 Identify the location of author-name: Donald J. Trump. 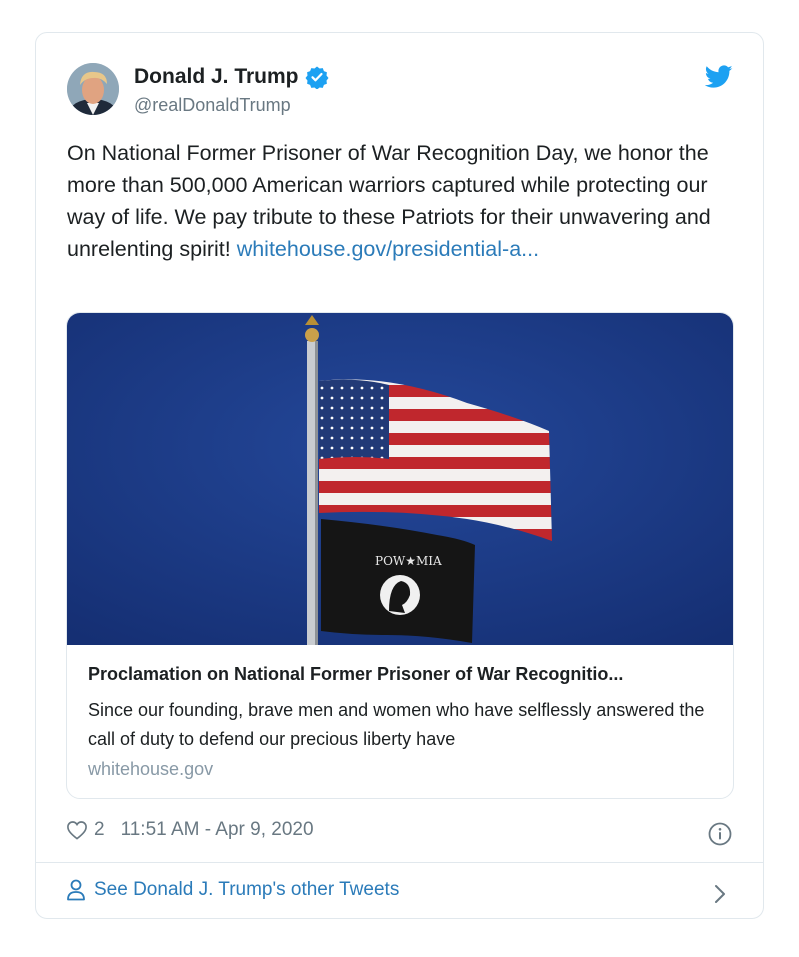
(216, 77).